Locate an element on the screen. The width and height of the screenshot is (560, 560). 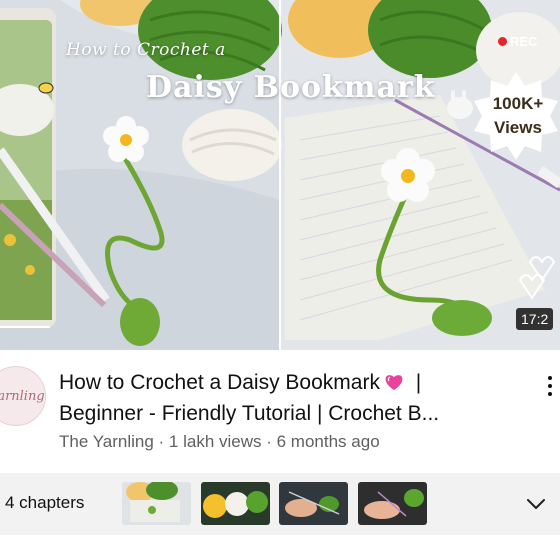
chapters-label: 4 chapters is located at coordinates (45, 502).